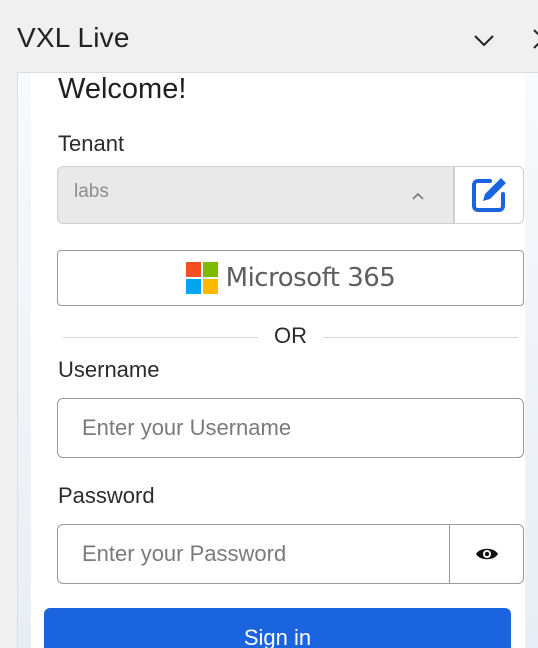 Image resolution: width=538 pixels, height=648 pixels. What do you see at coordinates (91, 191) in the screenshot?
I see `tenant-value: labs` at bounding box center [91, 191].